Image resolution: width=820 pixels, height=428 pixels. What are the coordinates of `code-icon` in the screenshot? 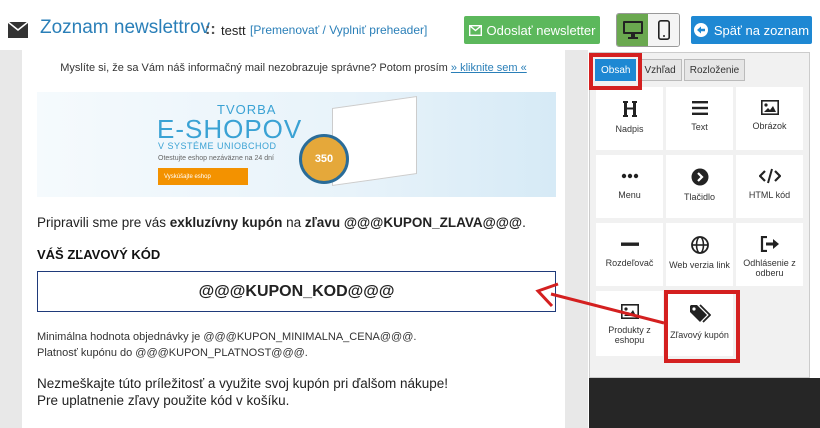 It's located at (769, 176).